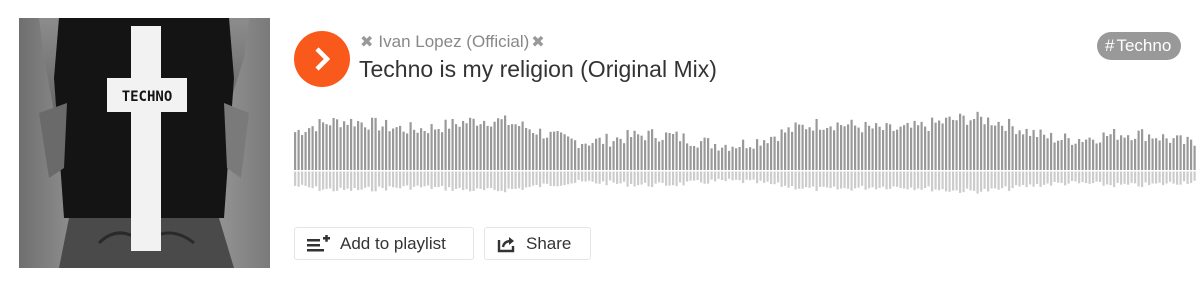  What do you see at coordinates (147, 97) in the screenshot?
I see `artwork-shirt-text: TECHNO` at bounding box center [147, 97].